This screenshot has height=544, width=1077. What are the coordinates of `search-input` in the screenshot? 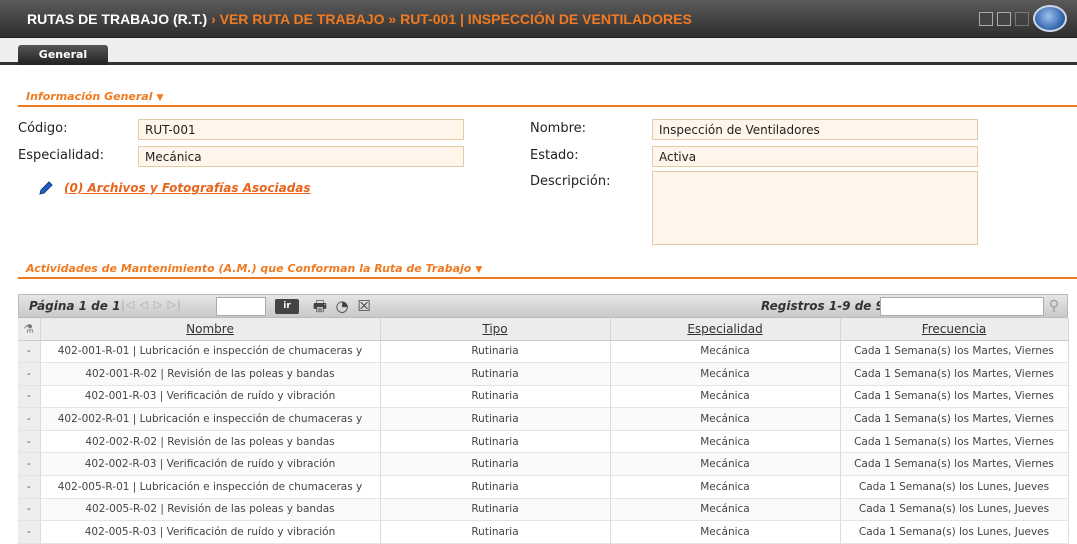 It's located at (962, 306).